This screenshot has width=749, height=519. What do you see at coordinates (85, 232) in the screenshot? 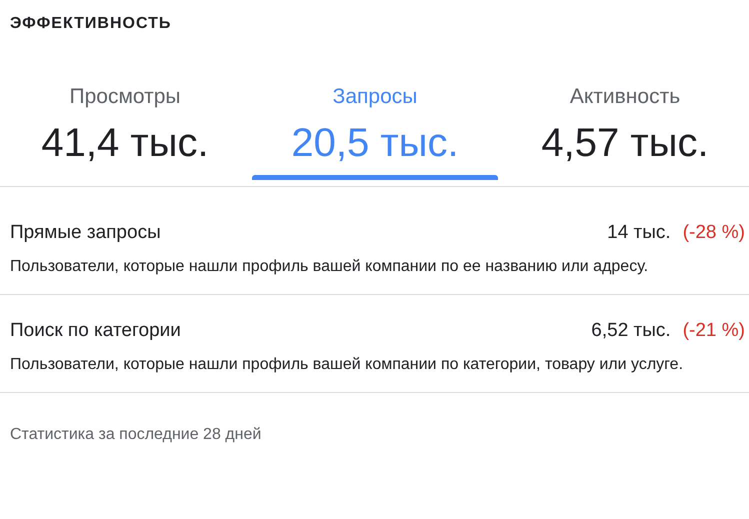
I see `metric-name: Прямые запросы` at bounding box center [85, 232].